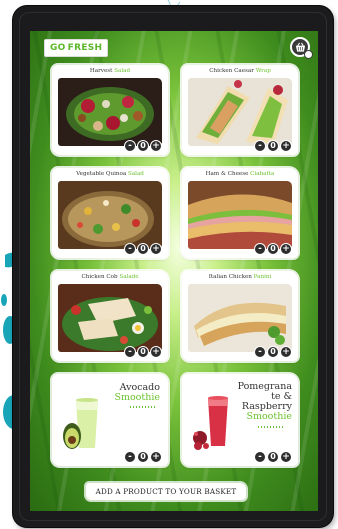 Image resolution: width=338 pixels, height=529 pixels. Describe the element at coordinates (240, 277) in the screenshot. I see `product-title: Italian Chicken Panini` at that location.